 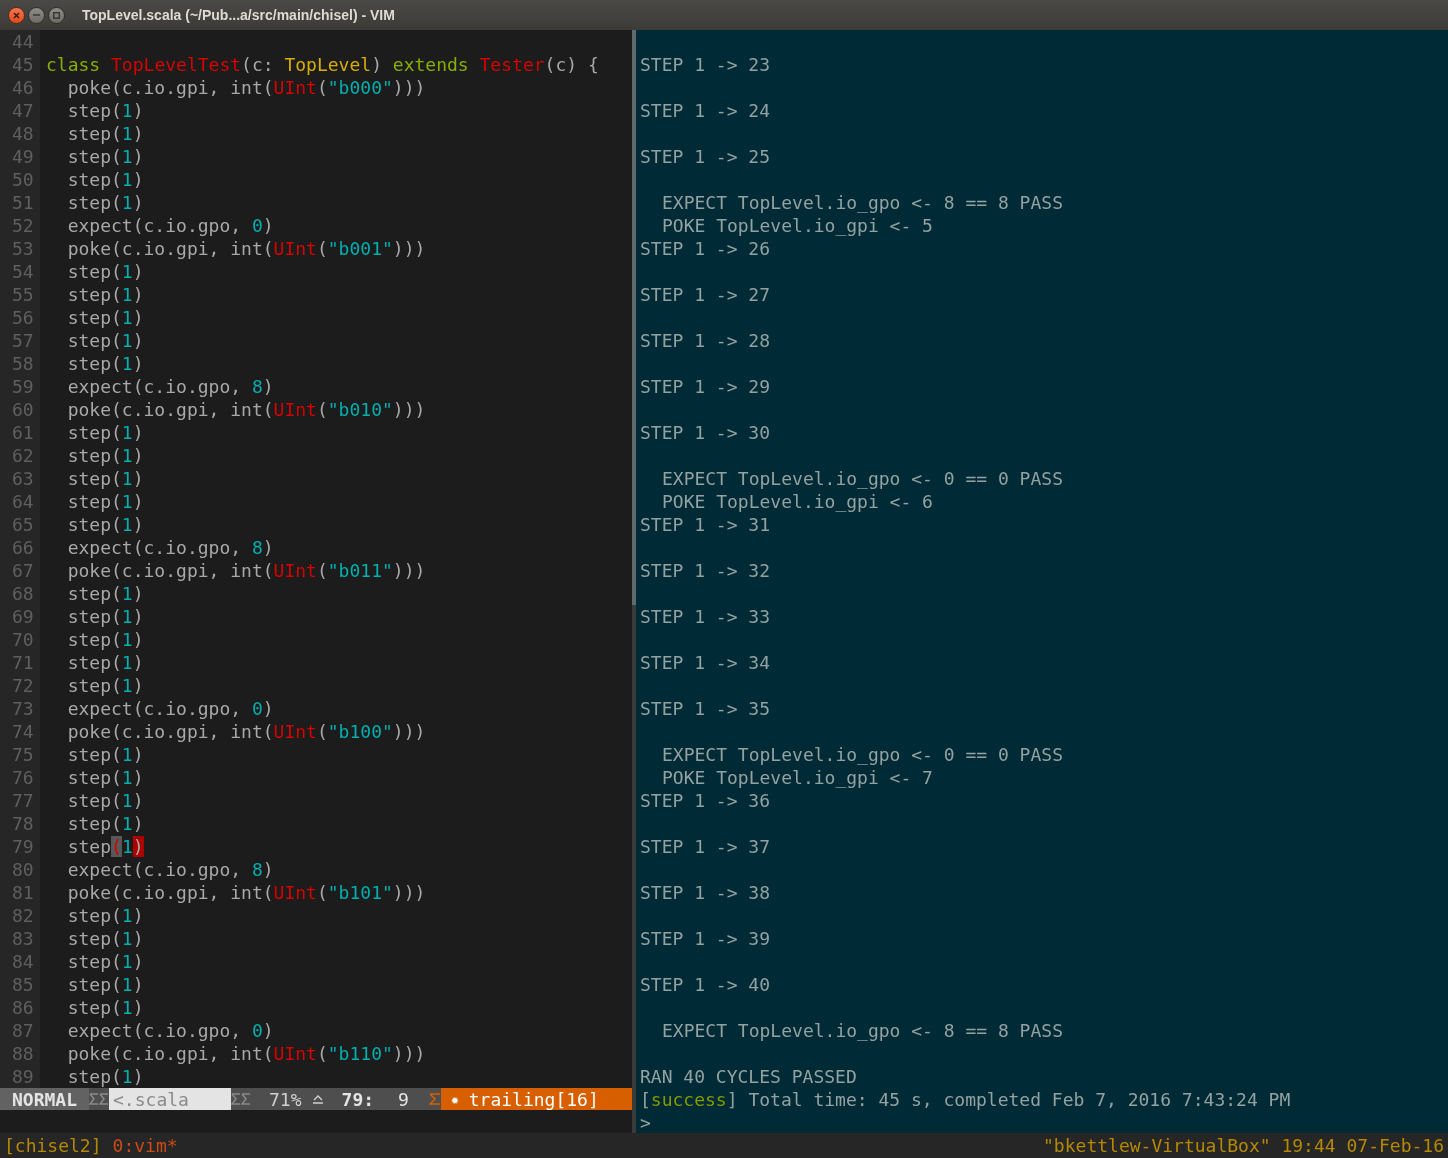 I want to click on output-line: STEP 1 -> 31, so click(x=706, y=524).